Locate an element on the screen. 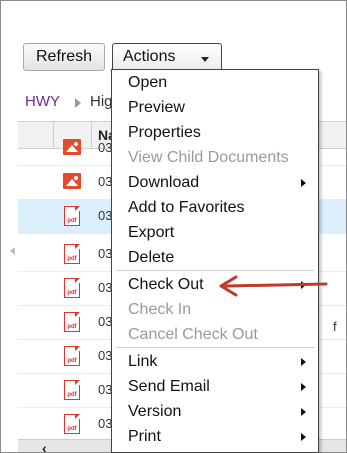 This screenshot has height=453, width=347. breadcrumb-current: Hig is located at coordinates (101, 101).